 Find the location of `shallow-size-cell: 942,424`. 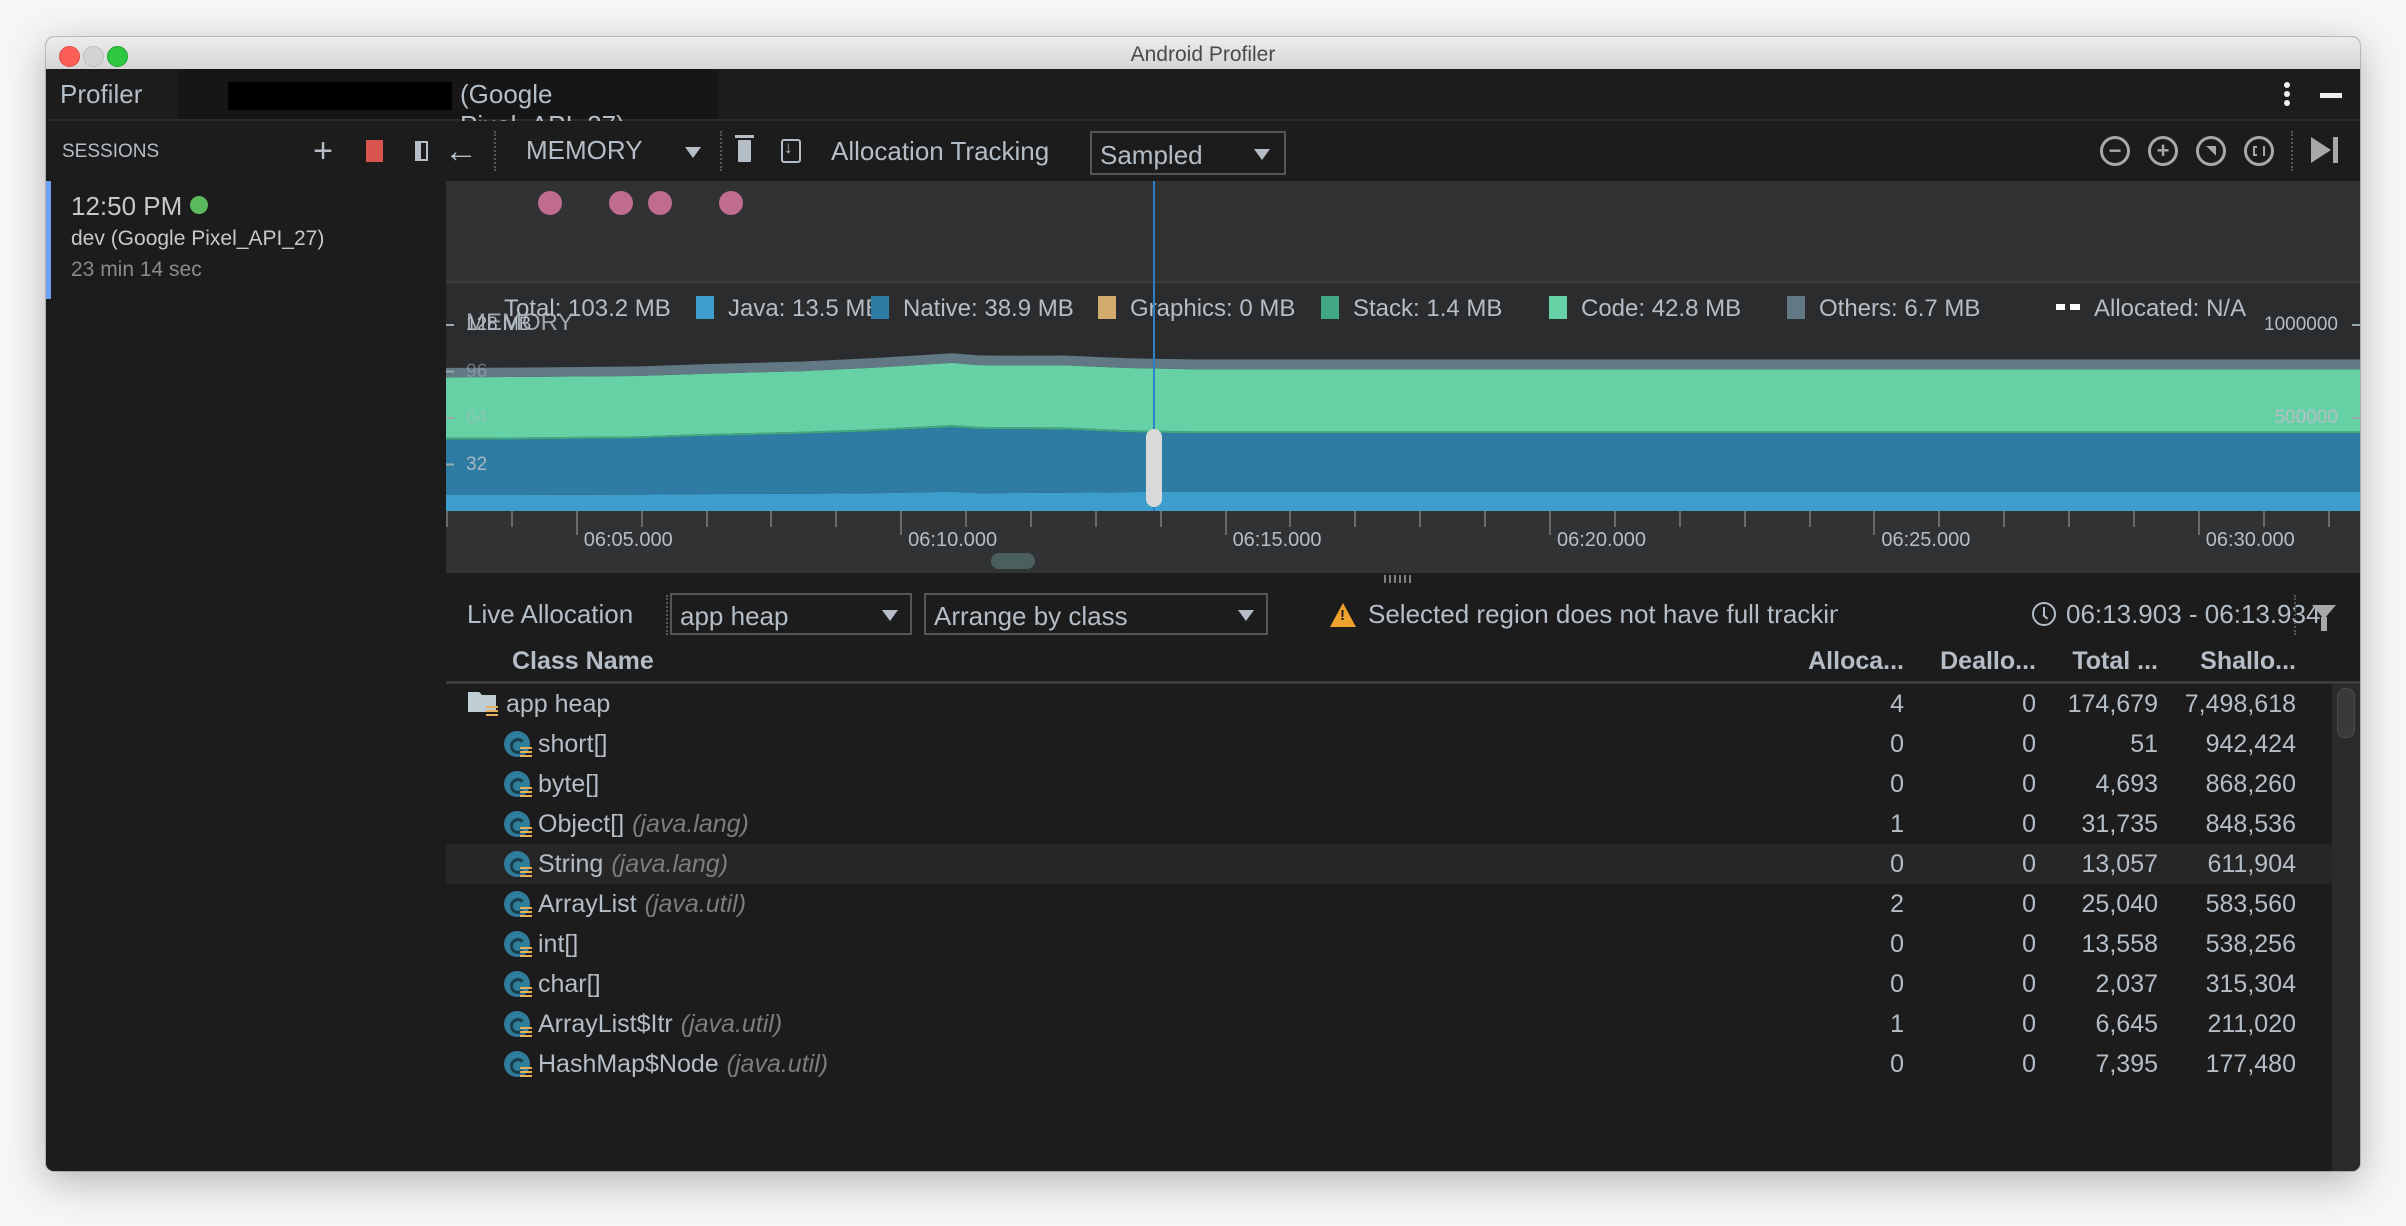

shallow-size-cell: 942,424 is located at coordinates (2250, 744).